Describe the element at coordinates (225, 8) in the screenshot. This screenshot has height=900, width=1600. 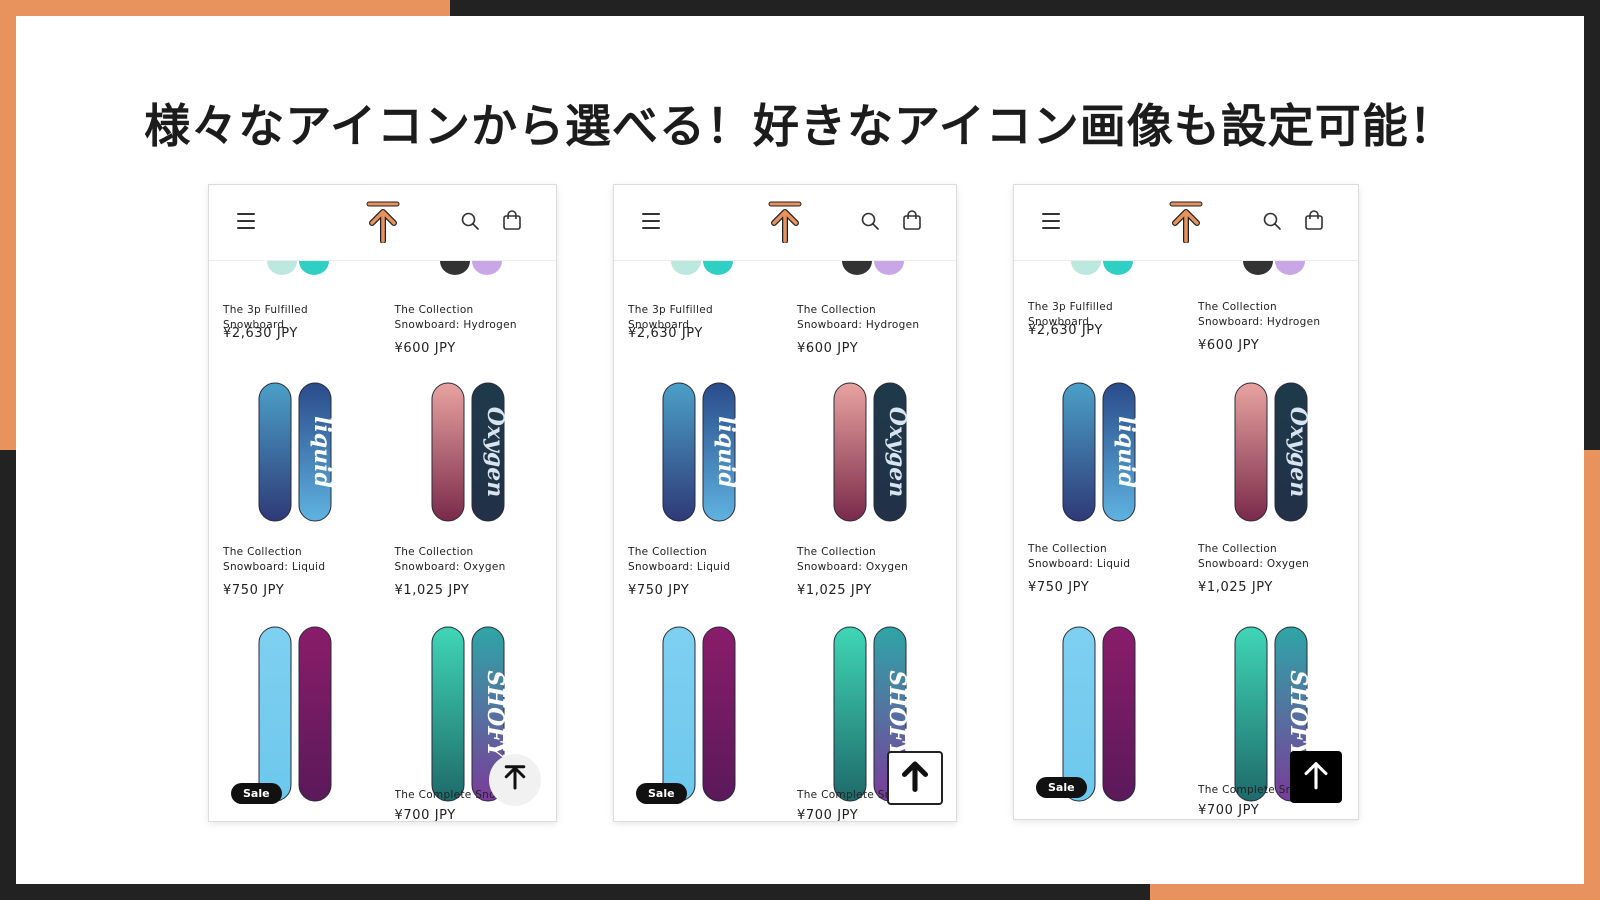
I see `accent-corner-top` at that location.